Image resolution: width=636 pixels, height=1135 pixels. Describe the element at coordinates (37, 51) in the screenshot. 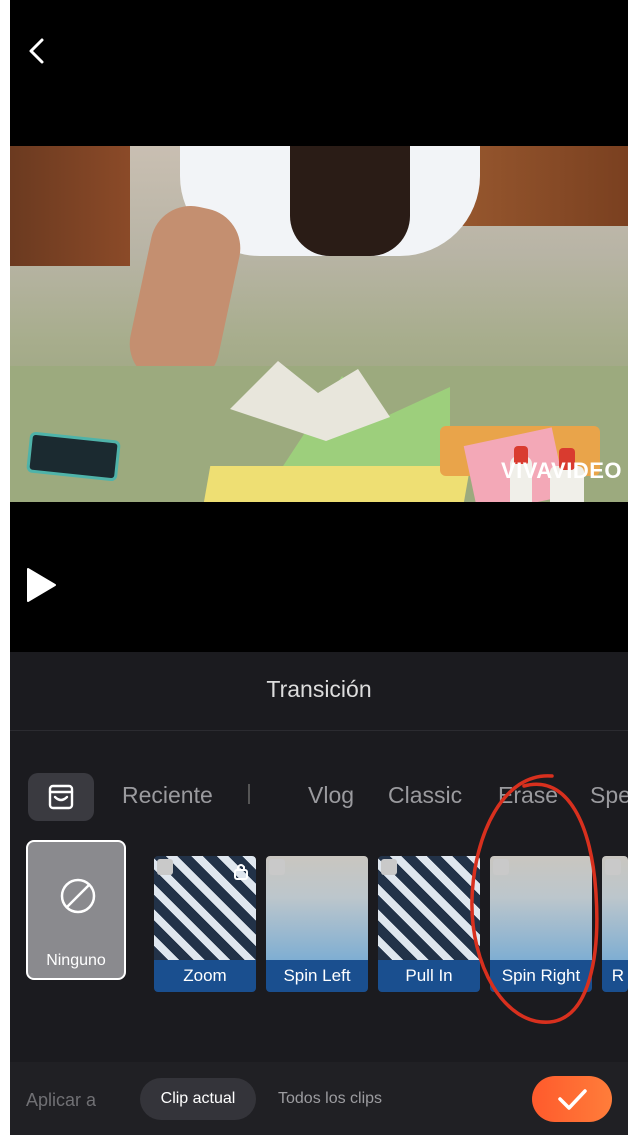

I see `back-arrow-icon` at that location.